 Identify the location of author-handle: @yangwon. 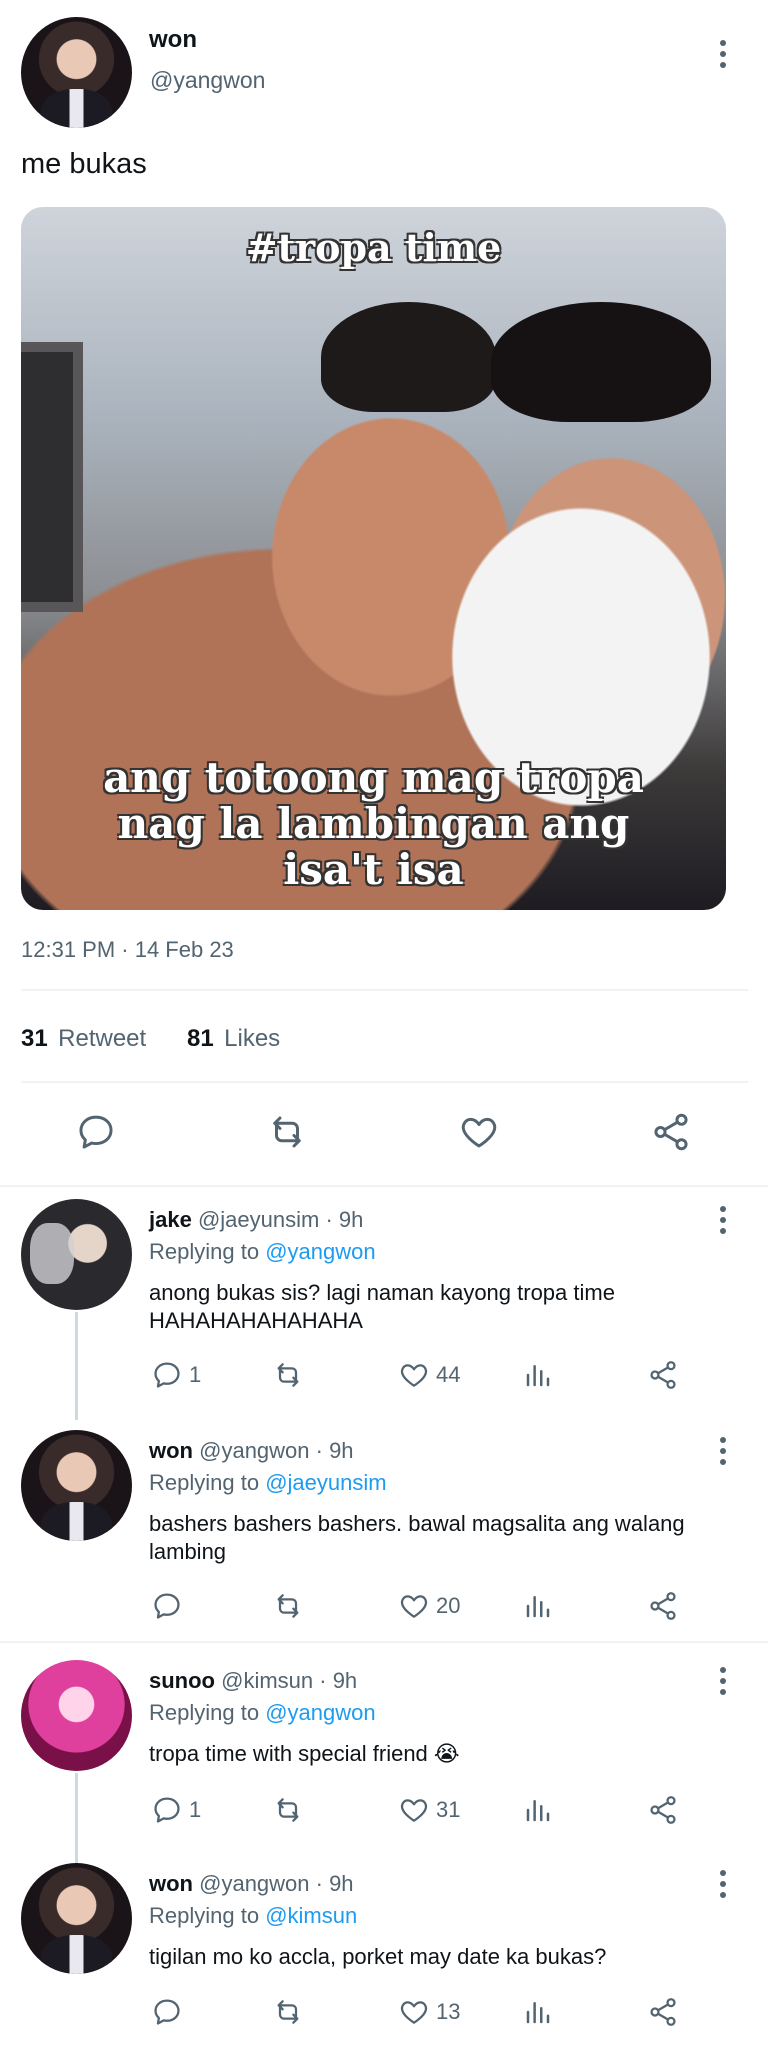
(207, 80).